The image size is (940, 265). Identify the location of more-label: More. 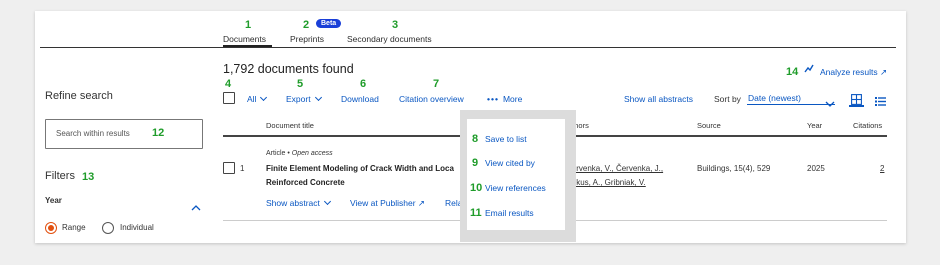
(512, 99).